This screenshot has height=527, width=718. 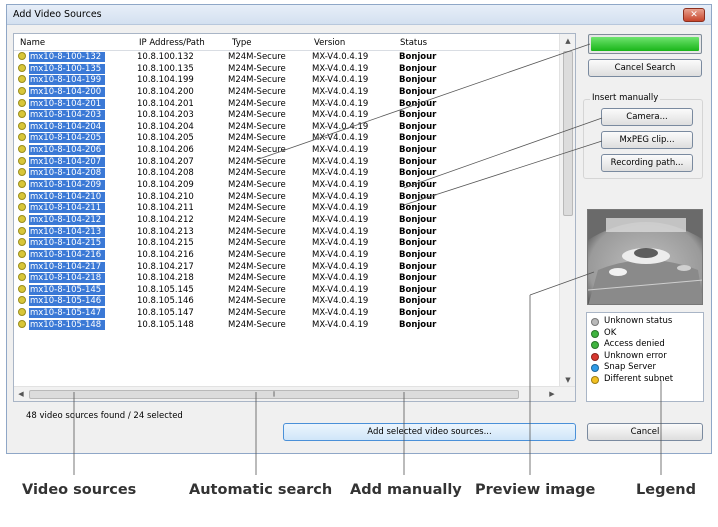 What do you see at coordinates (595, 368) in the screenshot?
I see `snap-server-icon` at bounding box center [595, 368].